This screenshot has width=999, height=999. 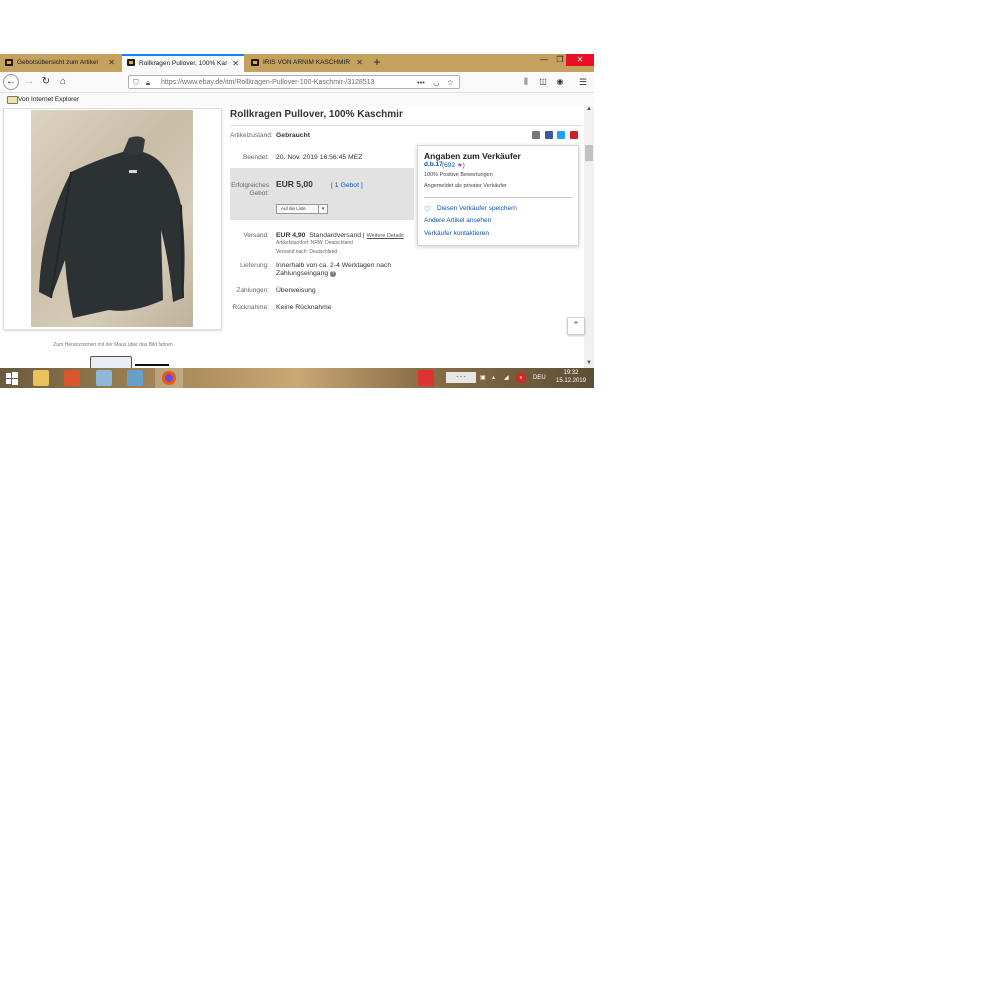 I want to click on heart-icon: ♡, so click(x=428, y=209).